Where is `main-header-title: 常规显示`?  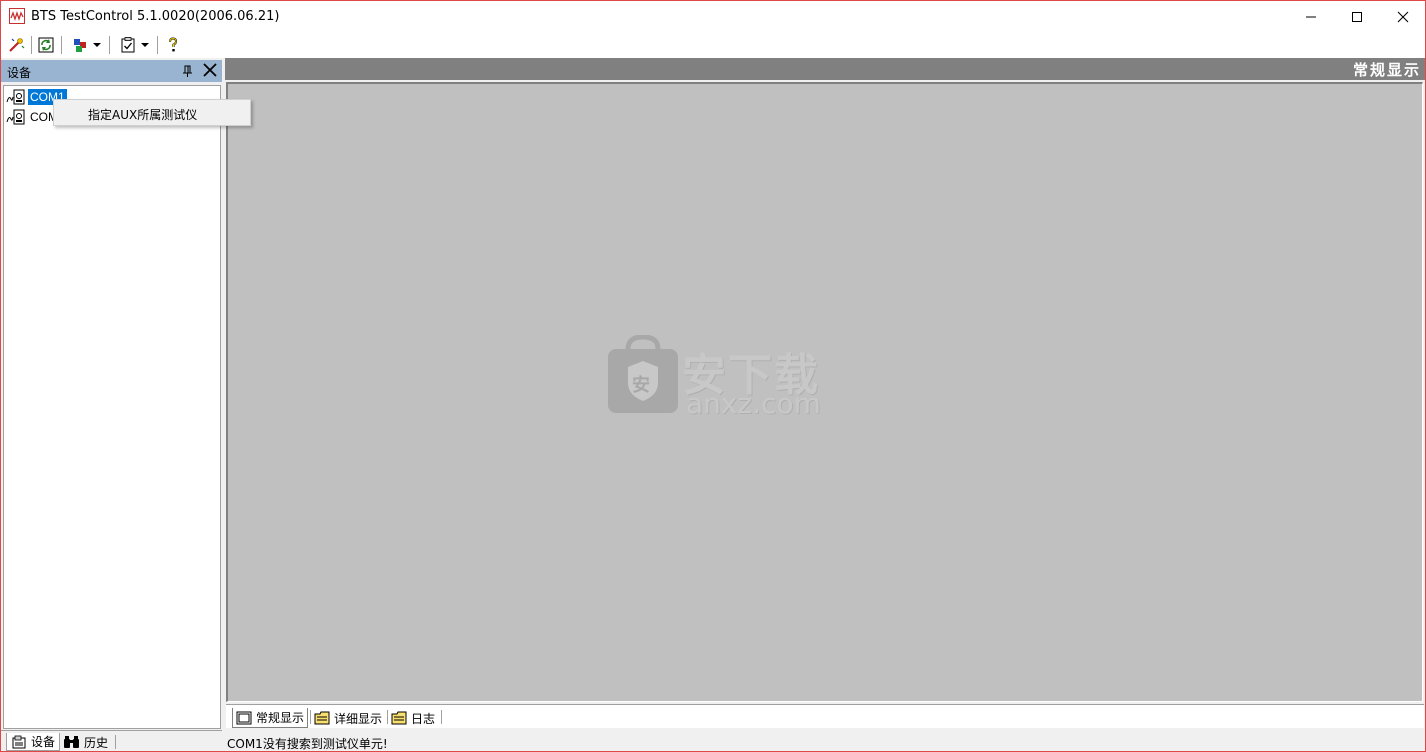
main-header-title: 常规显示 is located at coordinates (1386, 70).